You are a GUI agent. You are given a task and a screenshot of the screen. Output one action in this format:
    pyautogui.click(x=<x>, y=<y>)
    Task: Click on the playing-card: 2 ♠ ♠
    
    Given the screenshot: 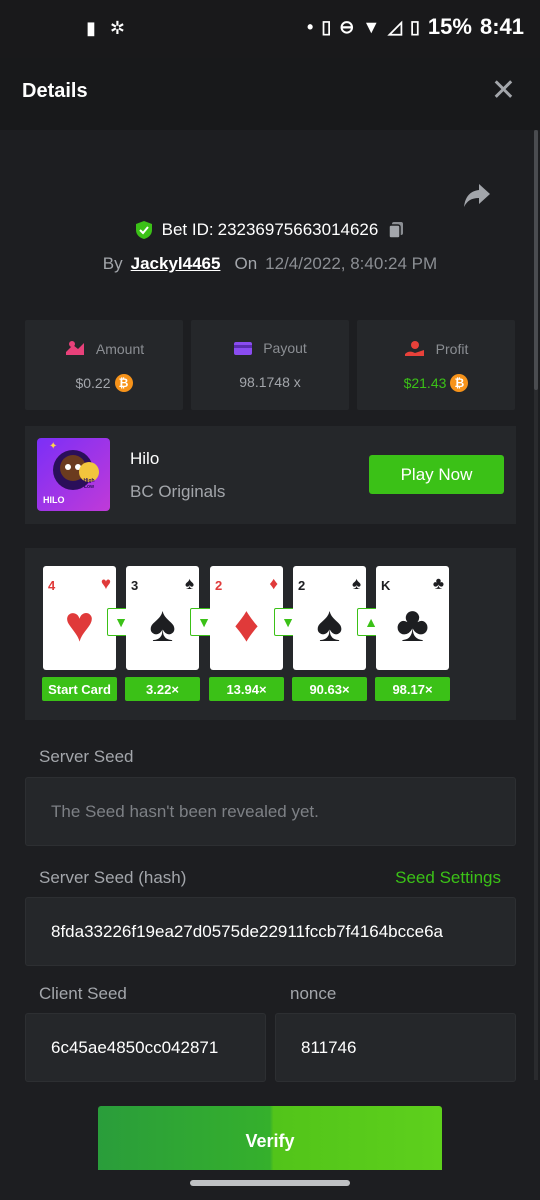 What is the action you would take?
    pyautogui.click(x=329, y=618)
    